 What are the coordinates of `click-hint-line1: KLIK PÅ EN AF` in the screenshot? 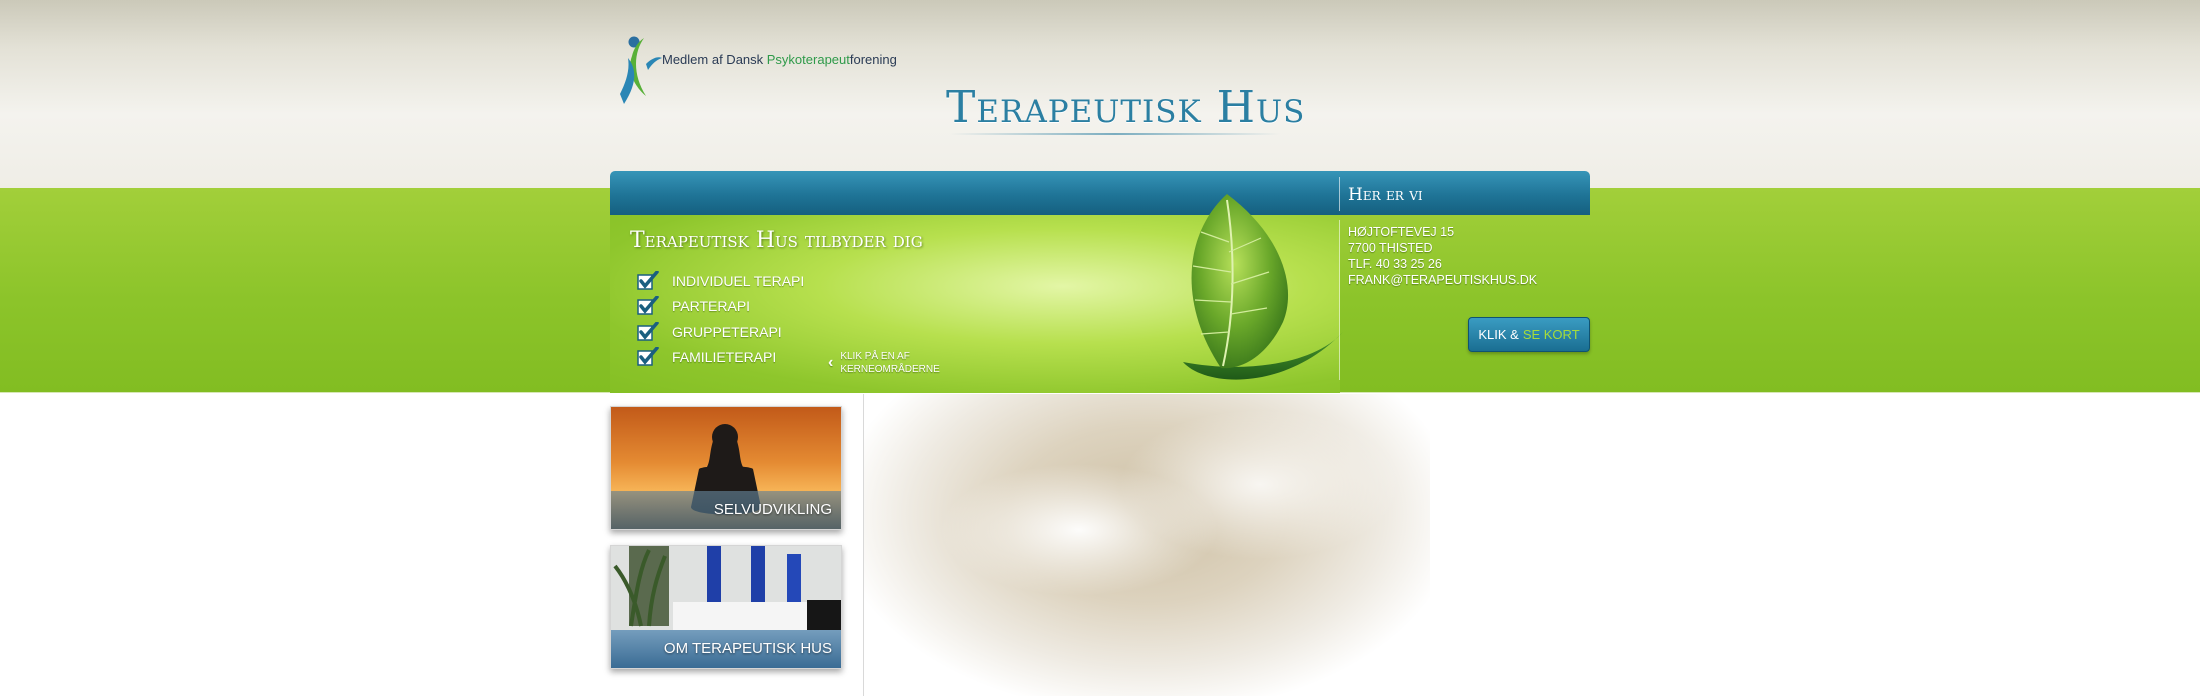 It's located at (875, 356).